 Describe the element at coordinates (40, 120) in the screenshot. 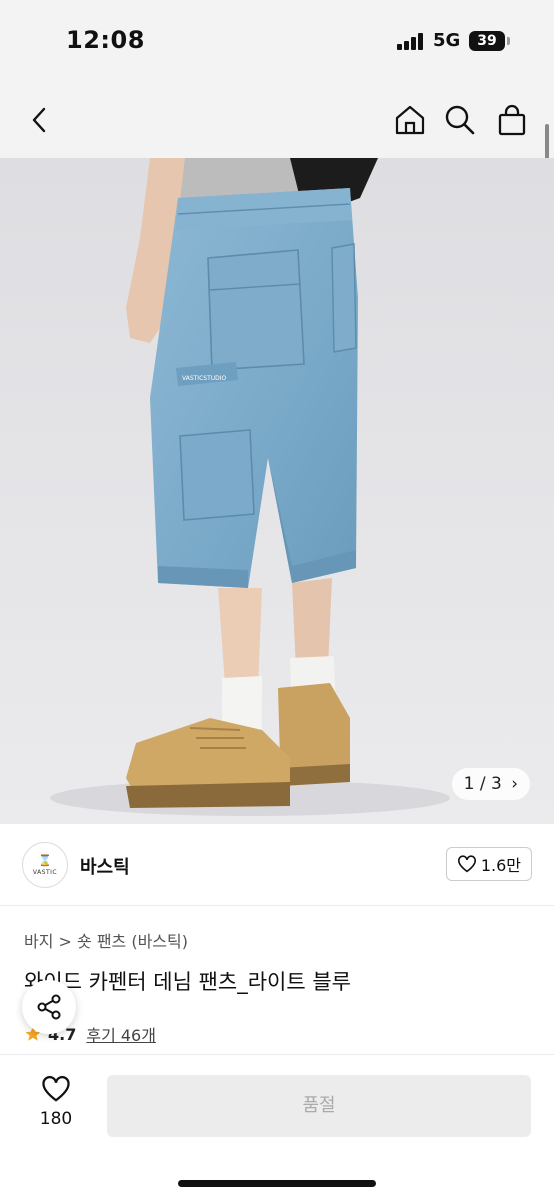

I see `back-icon` at that location.